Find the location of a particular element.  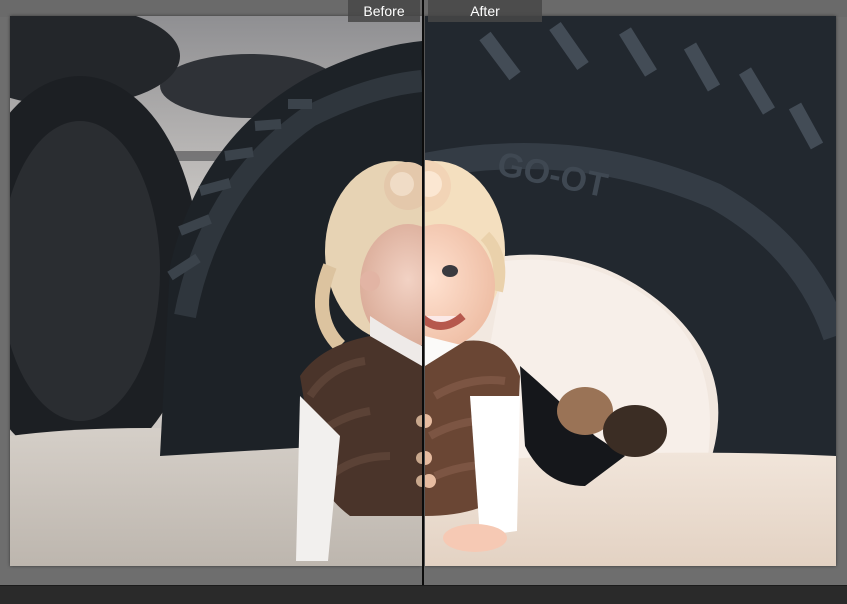

after-label: After is located at coordinates (485, 11).